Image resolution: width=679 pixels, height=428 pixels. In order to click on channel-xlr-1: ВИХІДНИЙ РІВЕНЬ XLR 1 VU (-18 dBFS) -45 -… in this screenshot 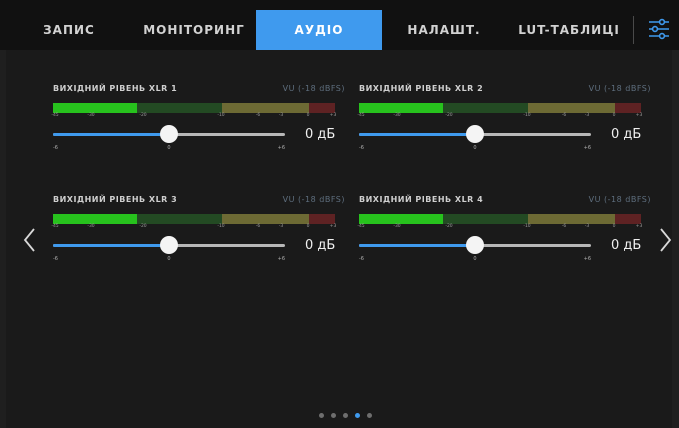, I will do `click(198, 124)`.